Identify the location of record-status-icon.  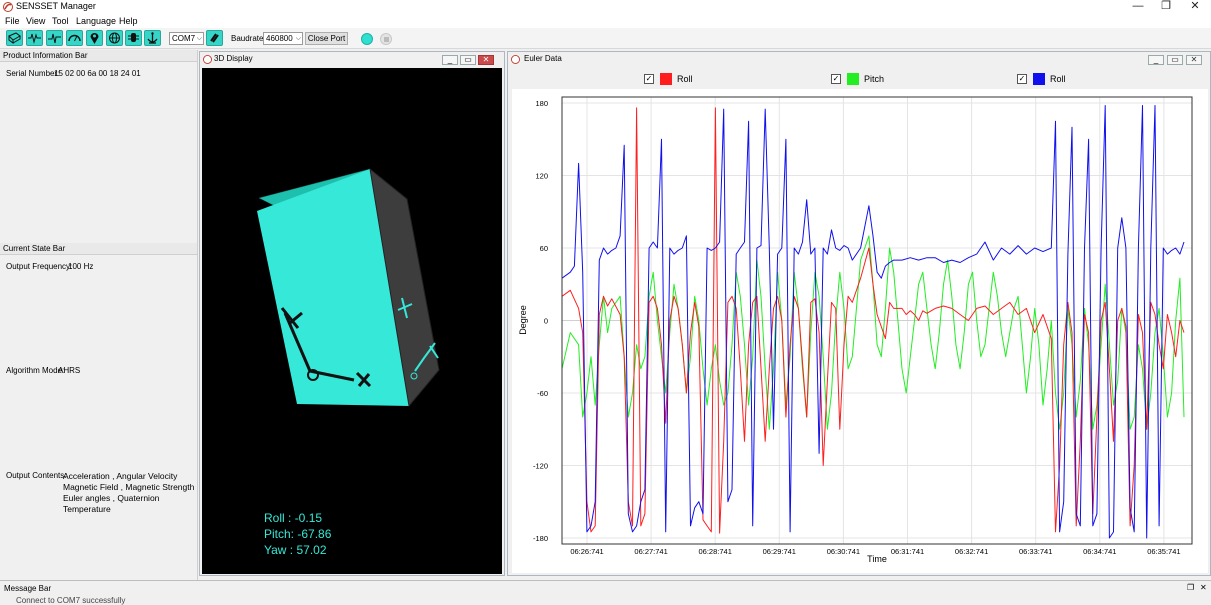
(367, 39).